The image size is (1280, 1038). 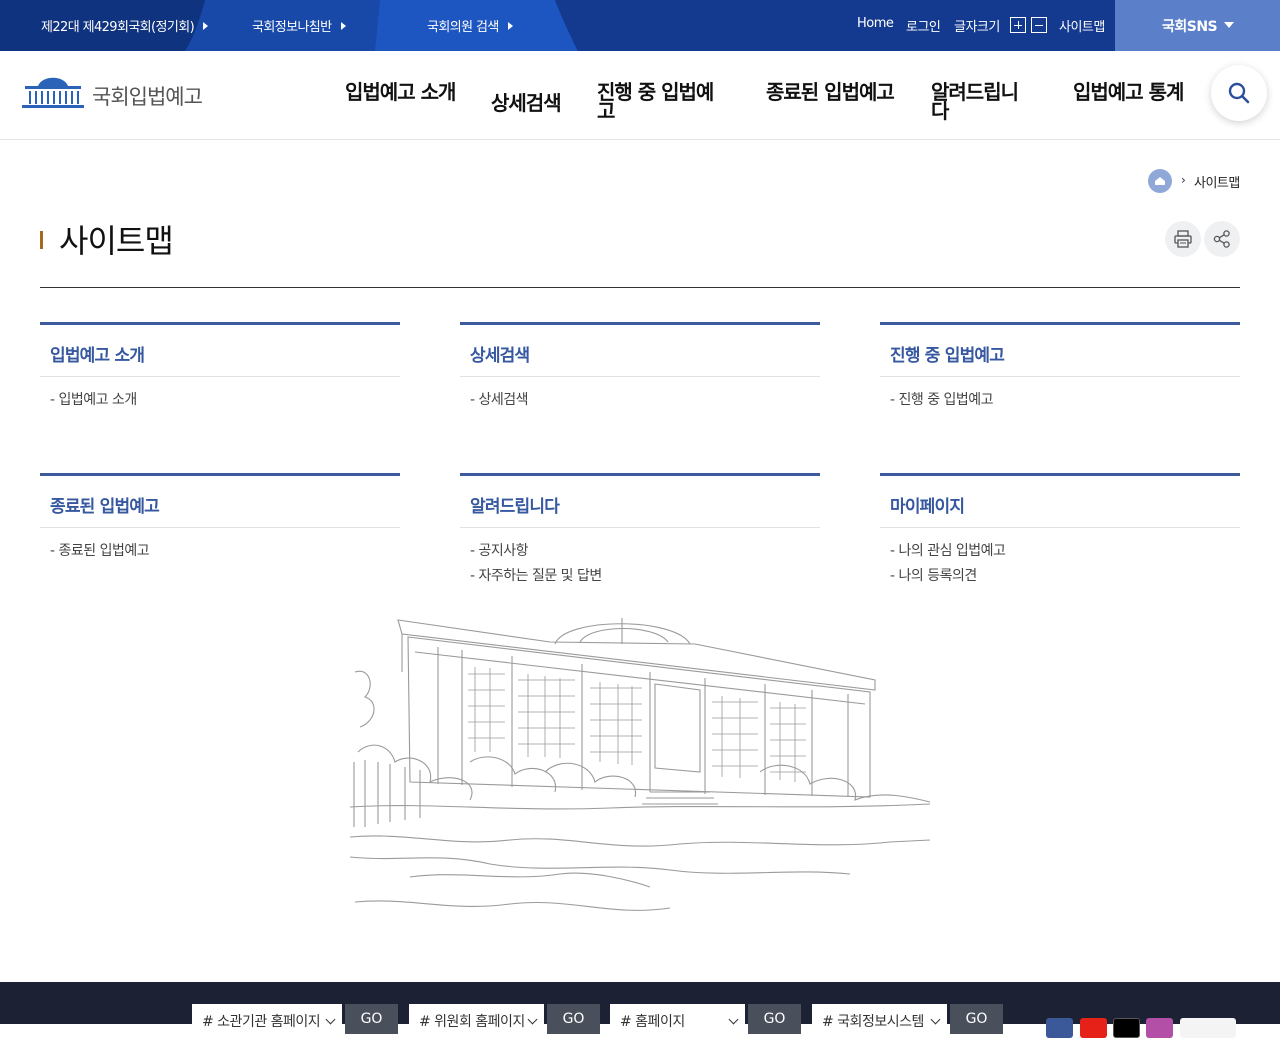 I want to click on homepage-select: # 홈페이지, so click(x=677, y=1019).